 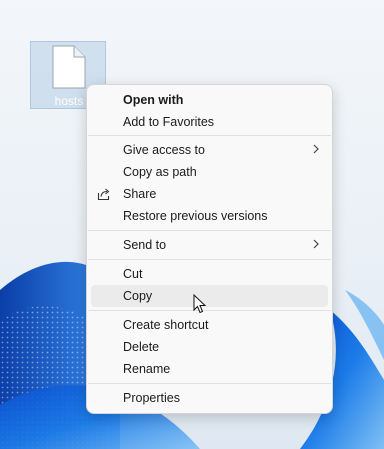 I want to click on menu-item-send-to: Send to, so click(x=209, y=245).